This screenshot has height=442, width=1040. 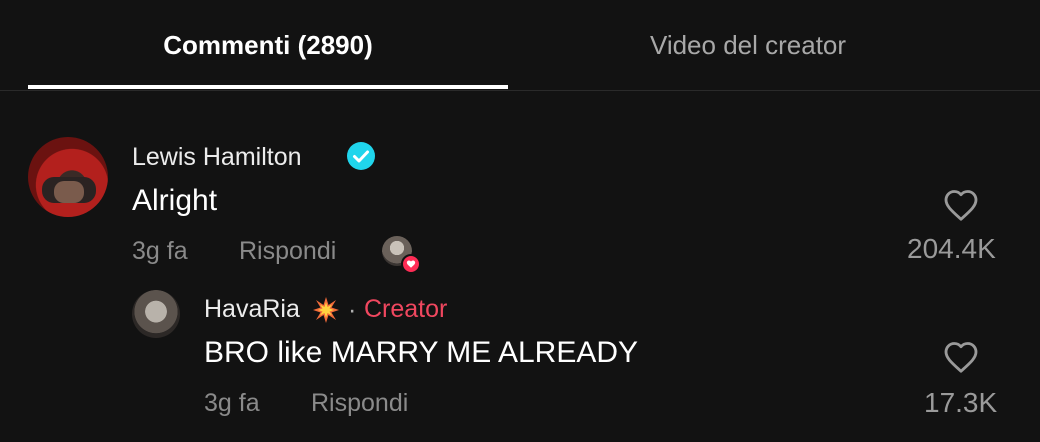 I want to click on reply-username: HavaRia, so click(x=252, y=309).